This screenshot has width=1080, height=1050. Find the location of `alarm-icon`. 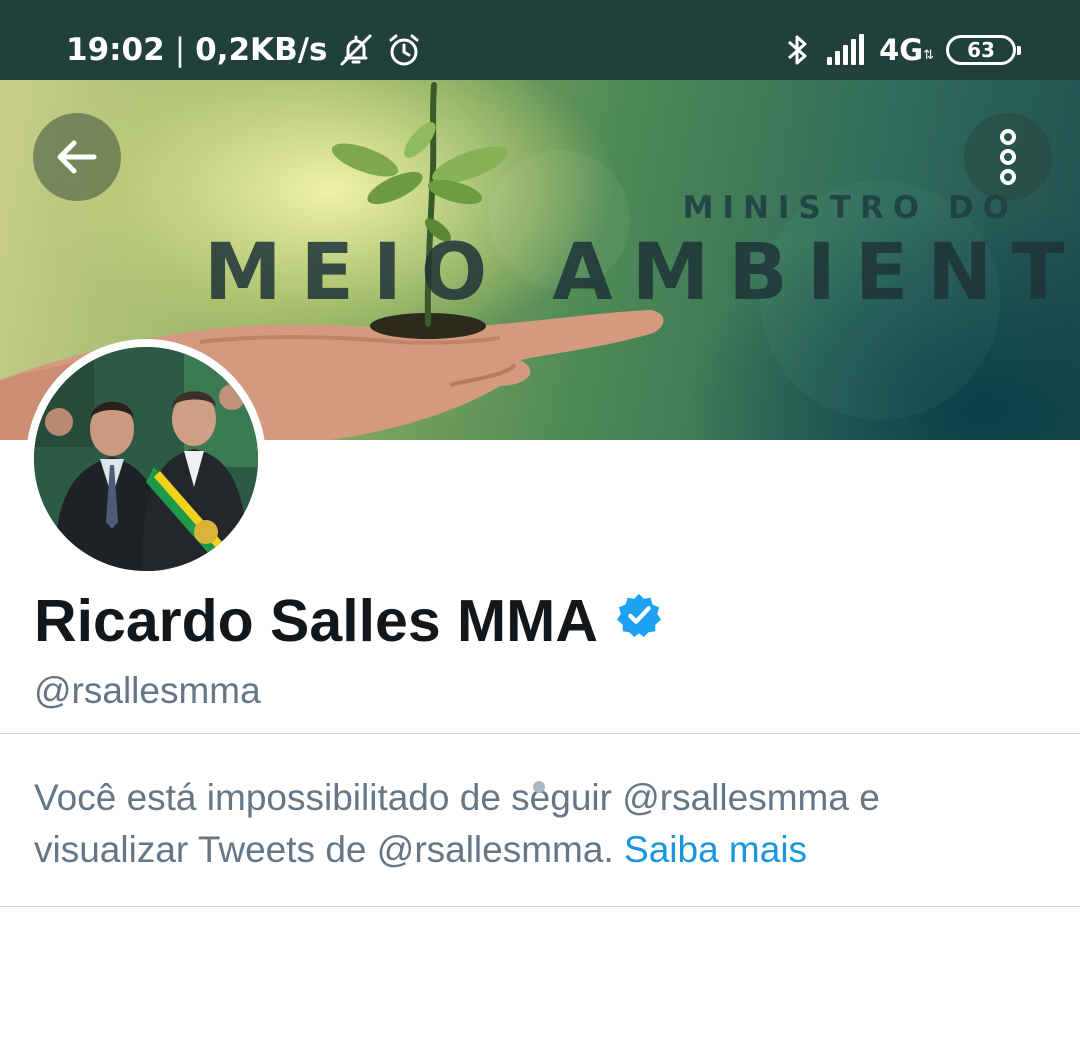

alarm-icon is located at coordinates (404, 50).